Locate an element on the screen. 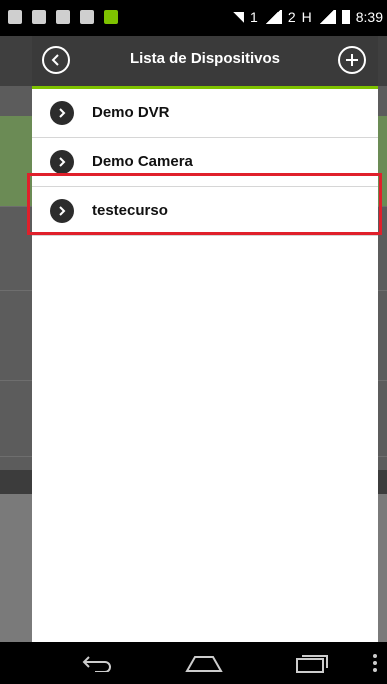  device-label: testecurso is located at coordinates (130, 210).